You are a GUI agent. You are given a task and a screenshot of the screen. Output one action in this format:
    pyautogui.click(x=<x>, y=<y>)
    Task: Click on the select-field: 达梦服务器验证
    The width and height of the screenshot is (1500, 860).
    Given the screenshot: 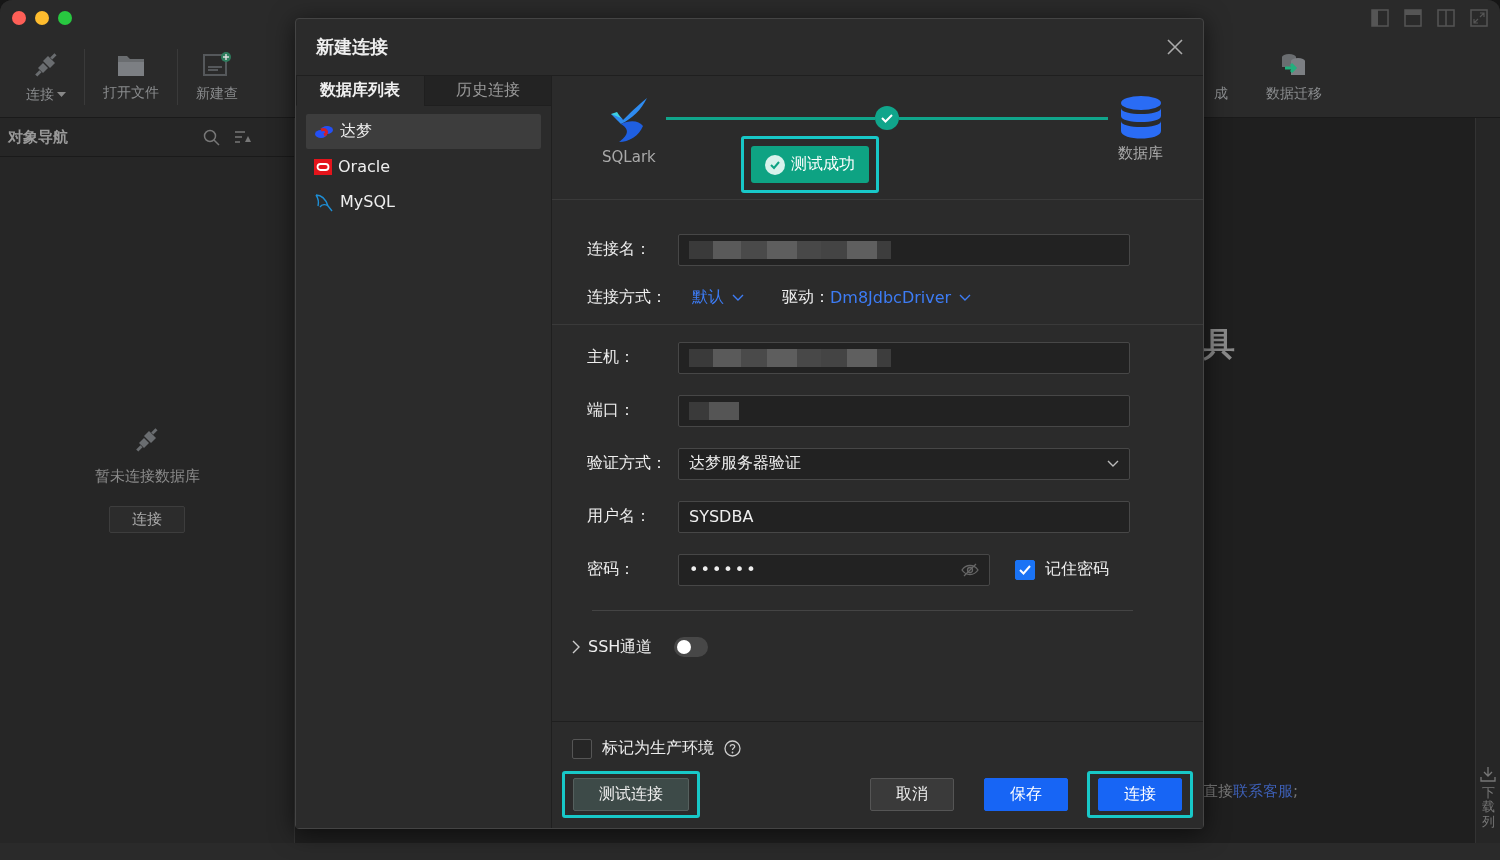 What is the action you would take?
    pyautogui.click(x=904, y=463)
    